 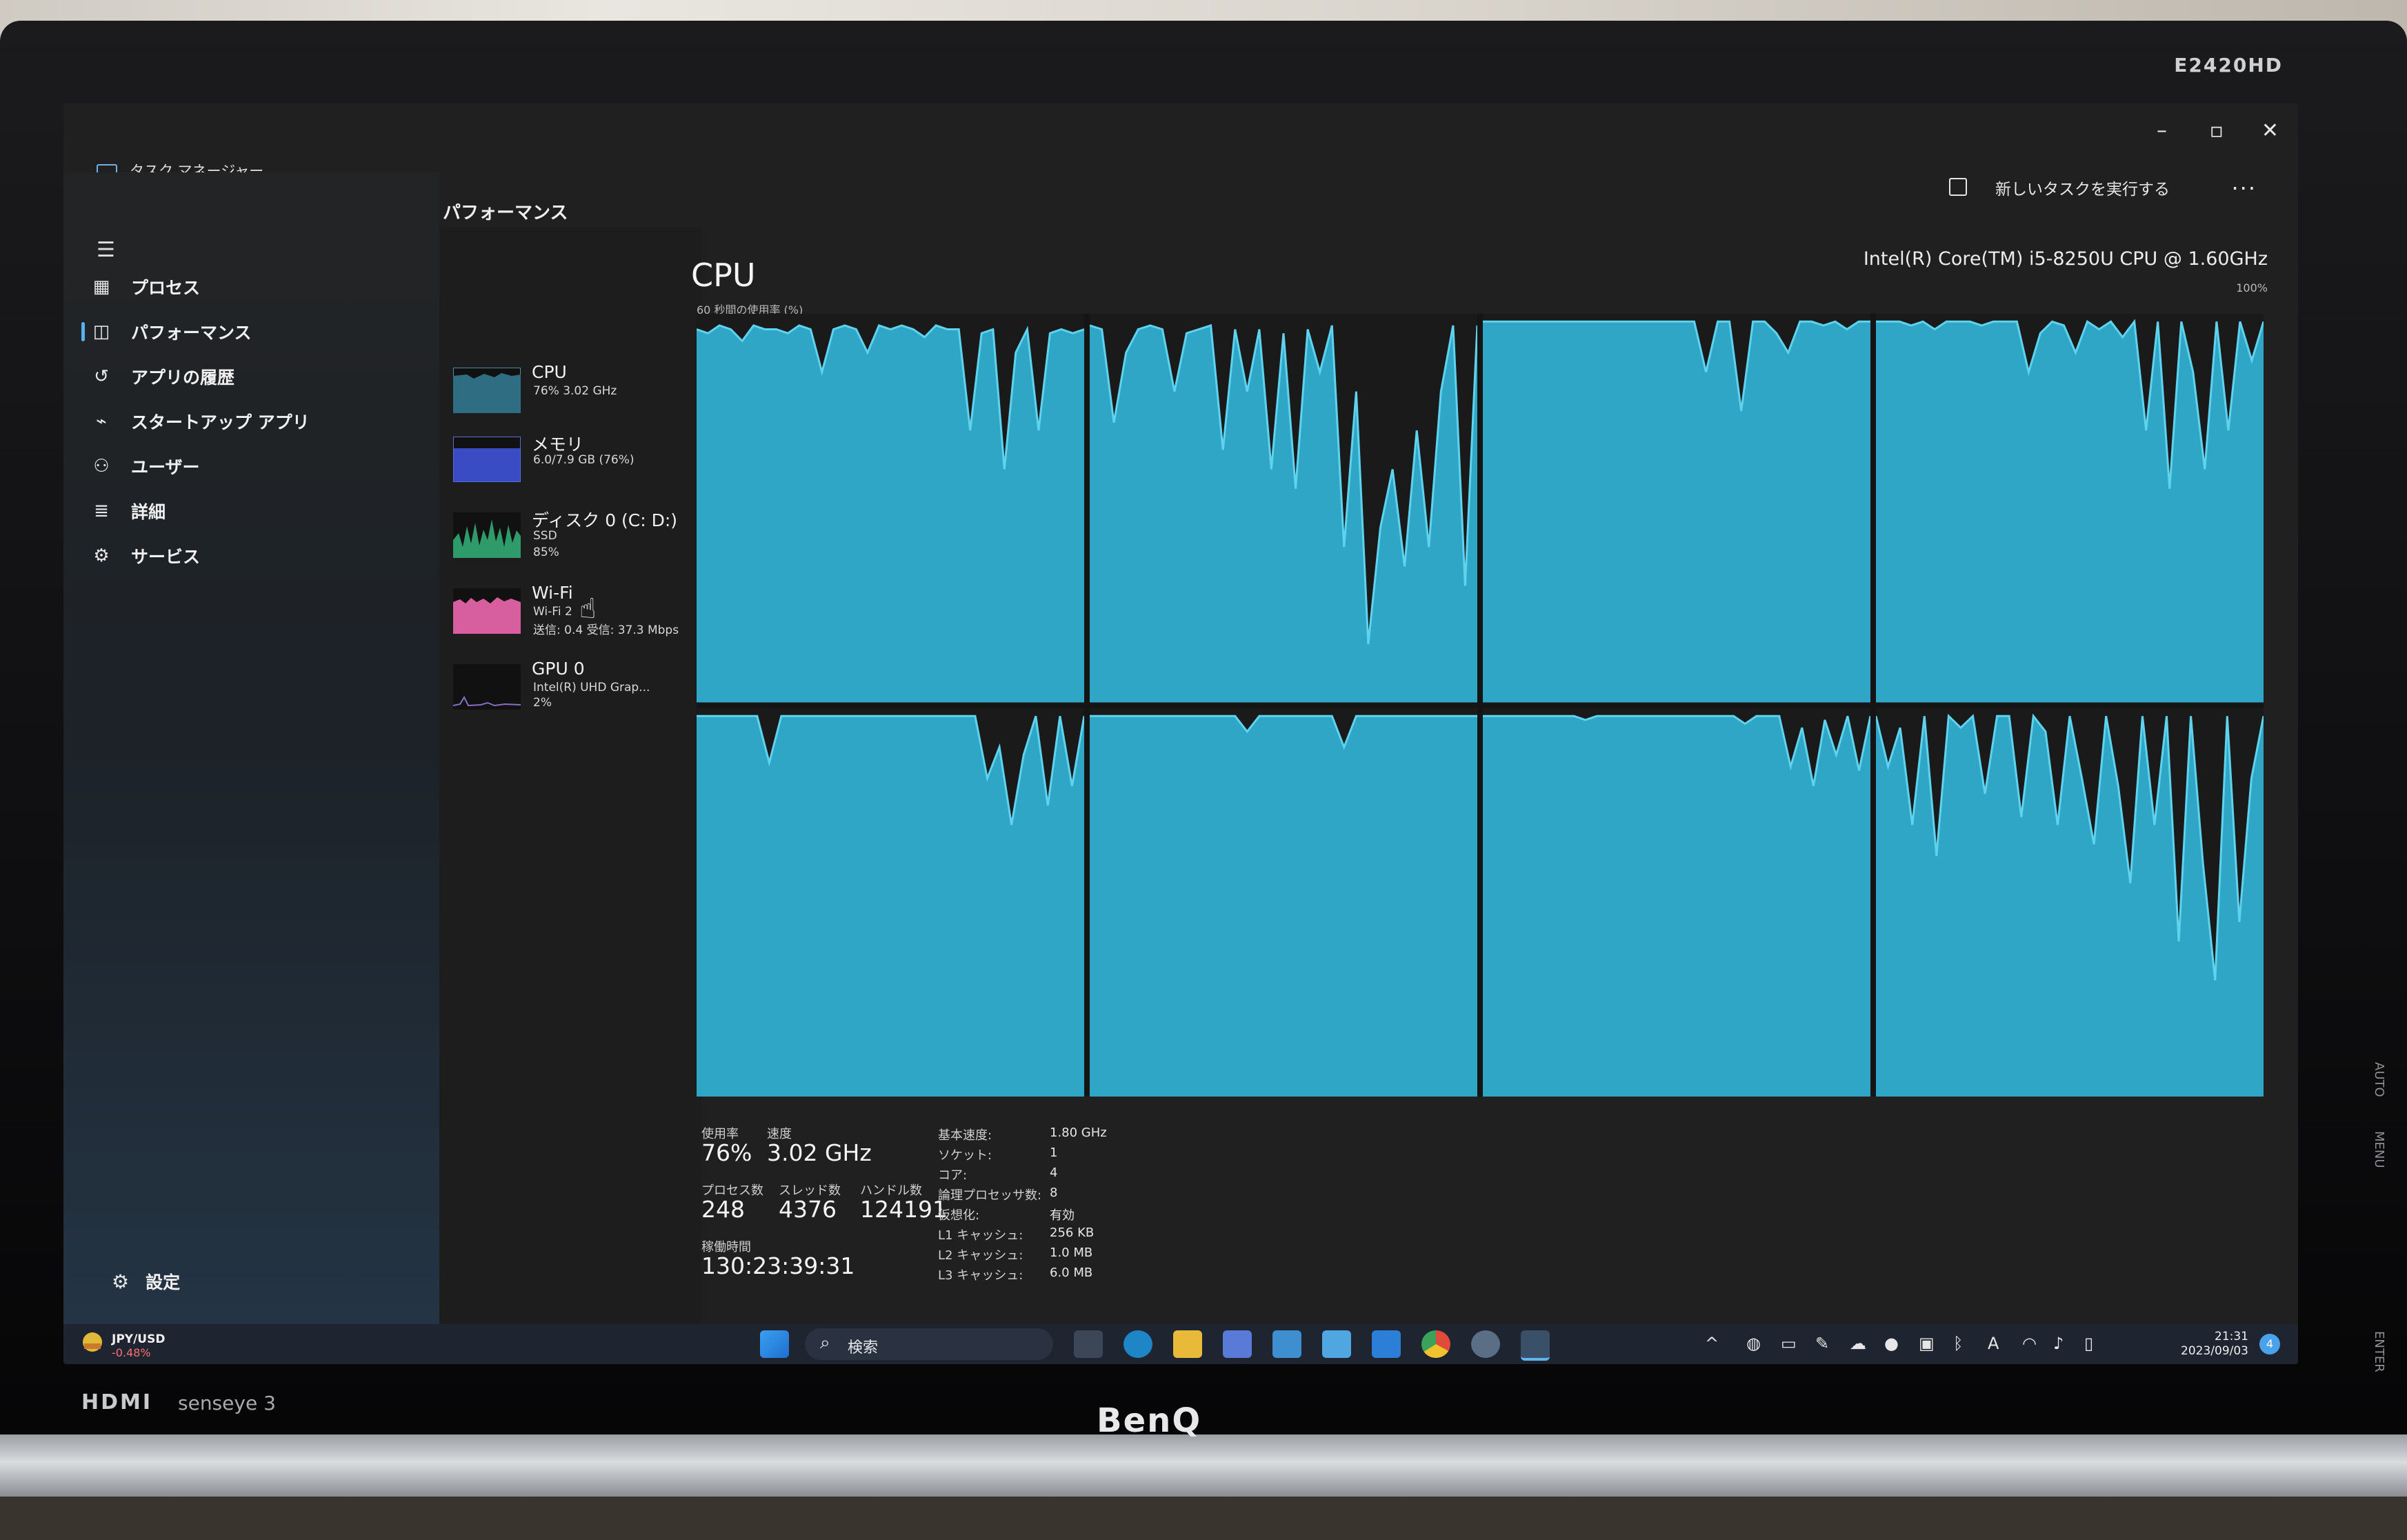 I want to click on mail-icon, so click(x=1386, y=1344).